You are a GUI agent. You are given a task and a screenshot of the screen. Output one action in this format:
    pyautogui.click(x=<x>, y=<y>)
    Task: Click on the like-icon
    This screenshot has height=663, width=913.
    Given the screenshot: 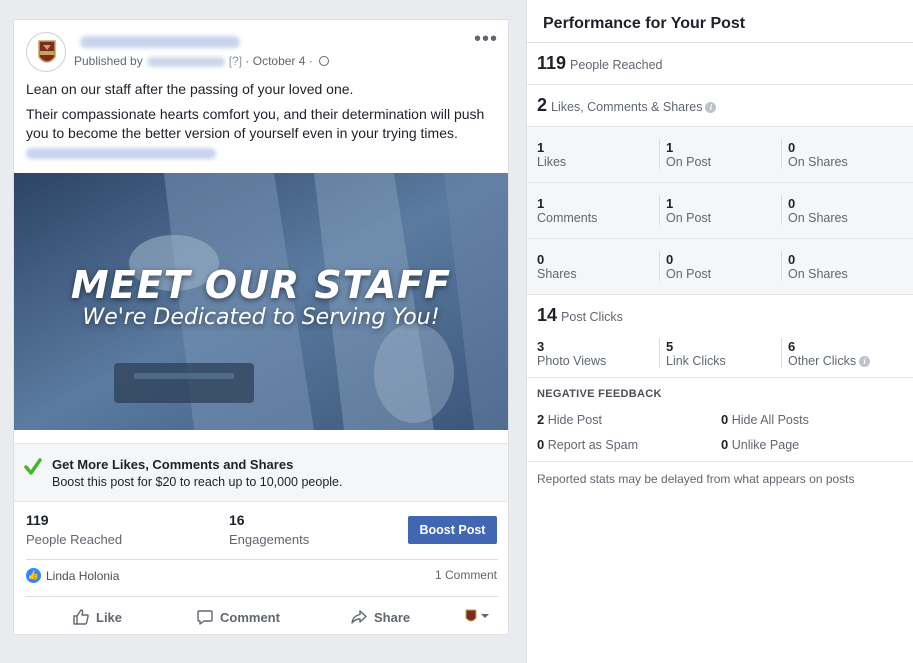 What is the action you would take?
    pyautogui.click(x=81, y=617)
    